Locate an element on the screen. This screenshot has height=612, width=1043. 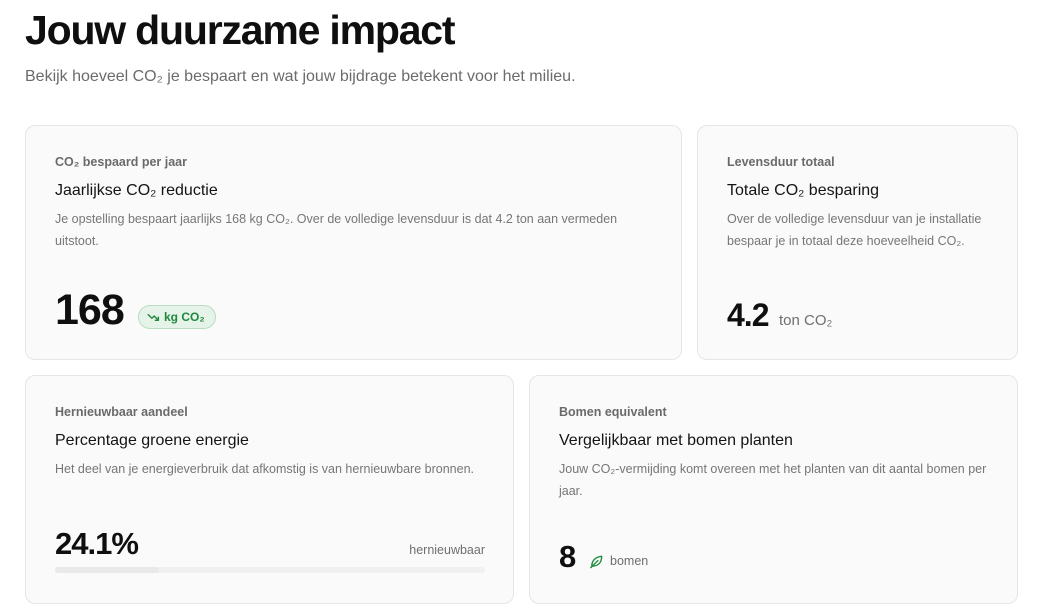
card-eyebrow: Levensduur totaal is located at coordinates (781, 162).